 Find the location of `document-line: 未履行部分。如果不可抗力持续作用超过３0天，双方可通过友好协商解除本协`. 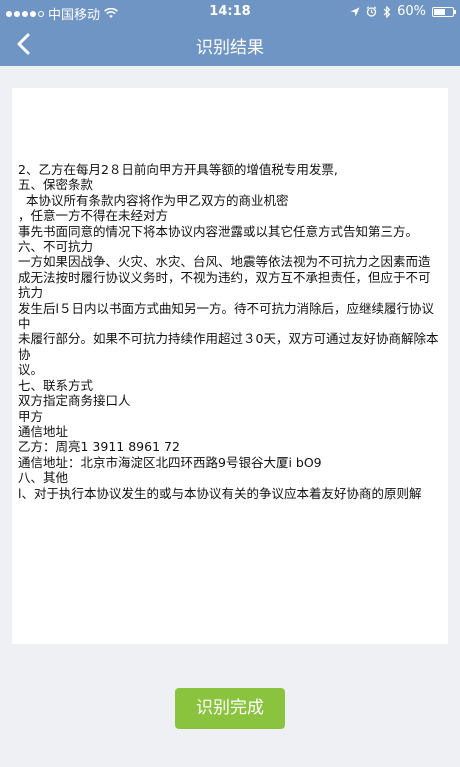

document-line: 未履行部分。如果不可抗力持续作用超过３0天，双方可通过友好协商解除本协 is located at coordinates (228, 346).